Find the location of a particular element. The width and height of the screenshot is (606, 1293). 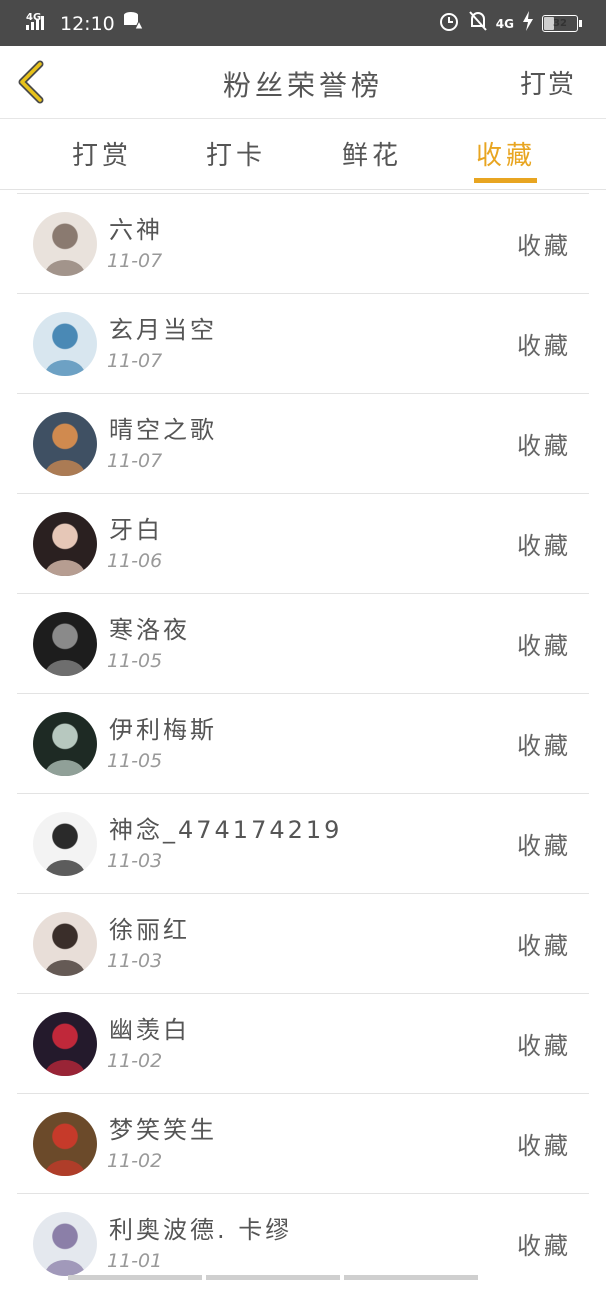

list-item: 神念_474174219 11-03 收藏 is located at coordinates (303, 843).